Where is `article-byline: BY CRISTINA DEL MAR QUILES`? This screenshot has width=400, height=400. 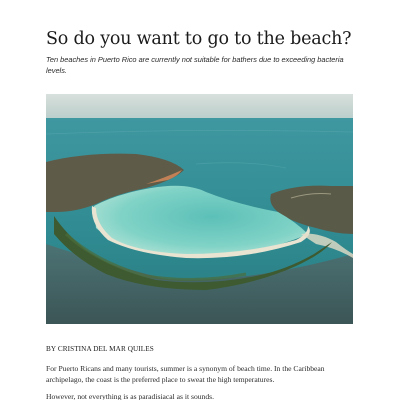
article-byline: BY CRISTINA DEL MAR QUILES is located at coordinates (100, 349).